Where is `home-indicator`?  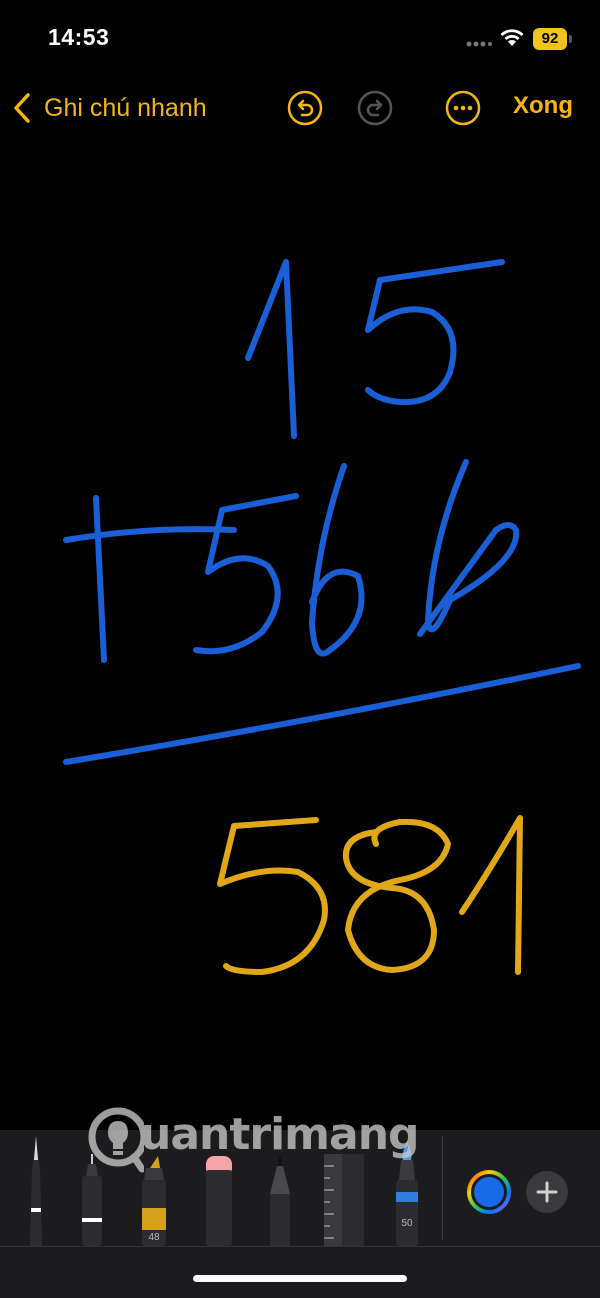 home-indicator is located at coordinates (300, 1278).